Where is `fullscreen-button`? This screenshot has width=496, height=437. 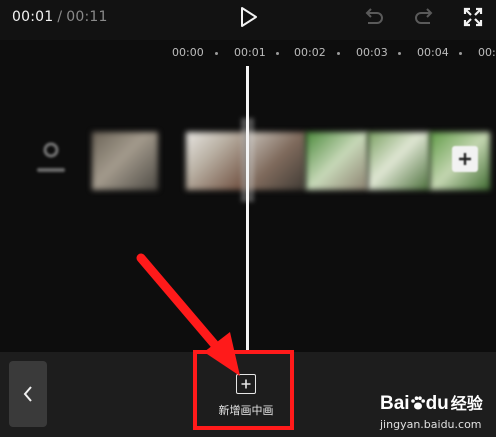 fullscreen-button is located at coordinates (473, 17).